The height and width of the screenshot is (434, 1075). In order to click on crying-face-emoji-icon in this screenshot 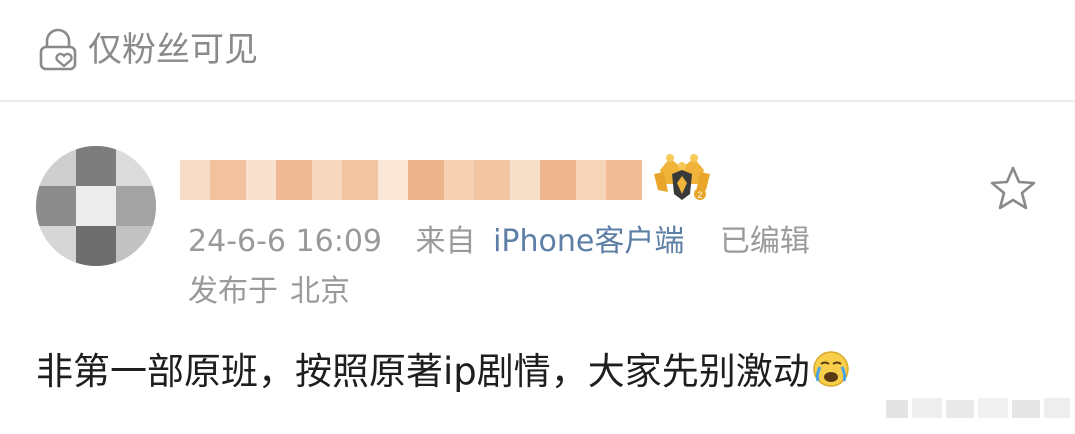, I will do `click(831, 369)`.